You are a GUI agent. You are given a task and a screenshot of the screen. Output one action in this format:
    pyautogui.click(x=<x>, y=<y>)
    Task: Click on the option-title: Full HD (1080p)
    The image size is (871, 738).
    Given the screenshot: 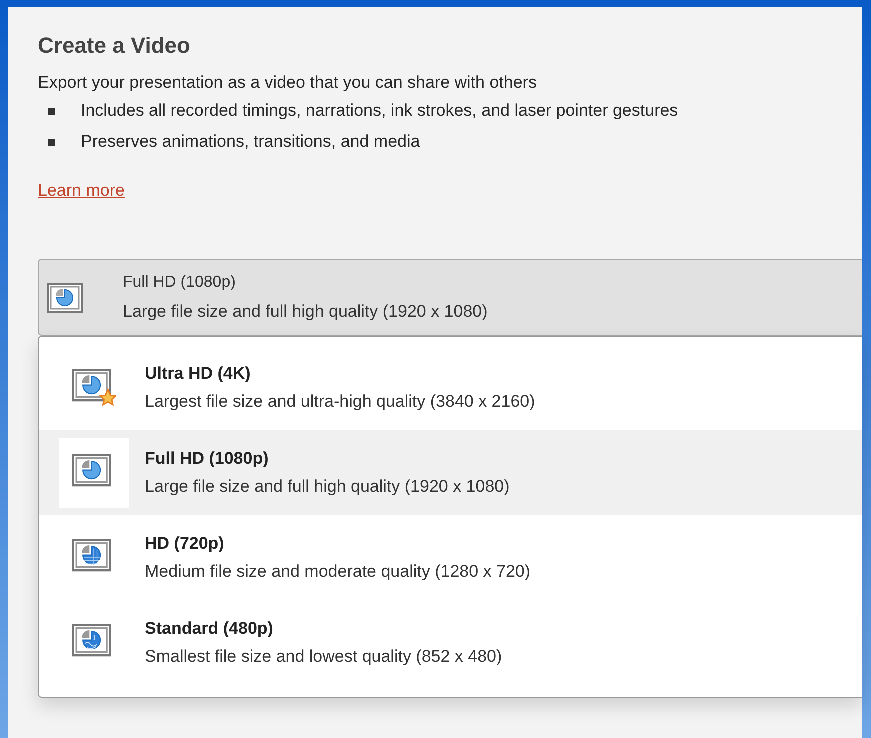 What is the action you would take?
    pyautogui.click(x=207, y=458)
    